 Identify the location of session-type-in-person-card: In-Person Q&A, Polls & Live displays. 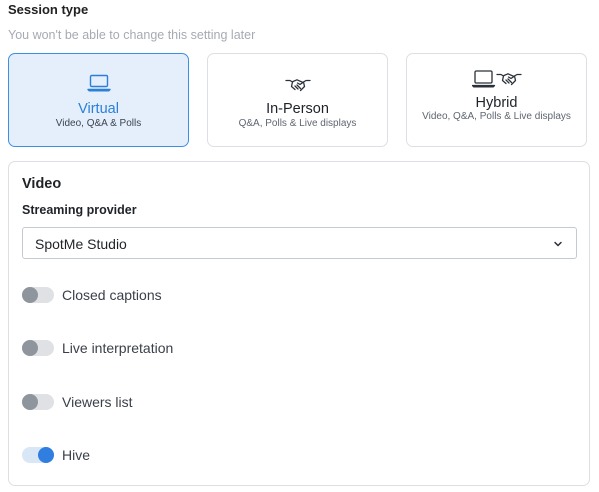
(297, 100).